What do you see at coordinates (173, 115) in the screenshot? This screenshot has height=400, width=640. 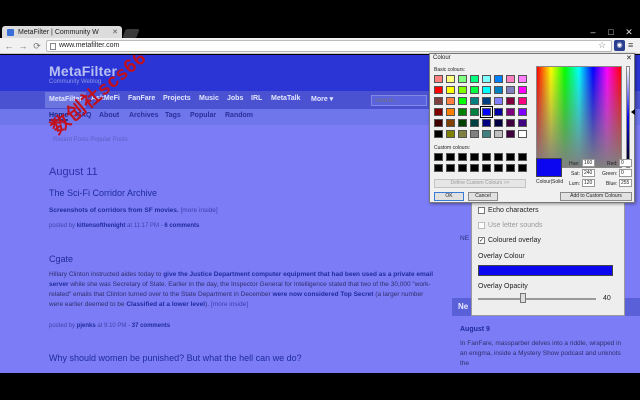 I see `subnav-tags: Tags` at bounding box center [173, 115].